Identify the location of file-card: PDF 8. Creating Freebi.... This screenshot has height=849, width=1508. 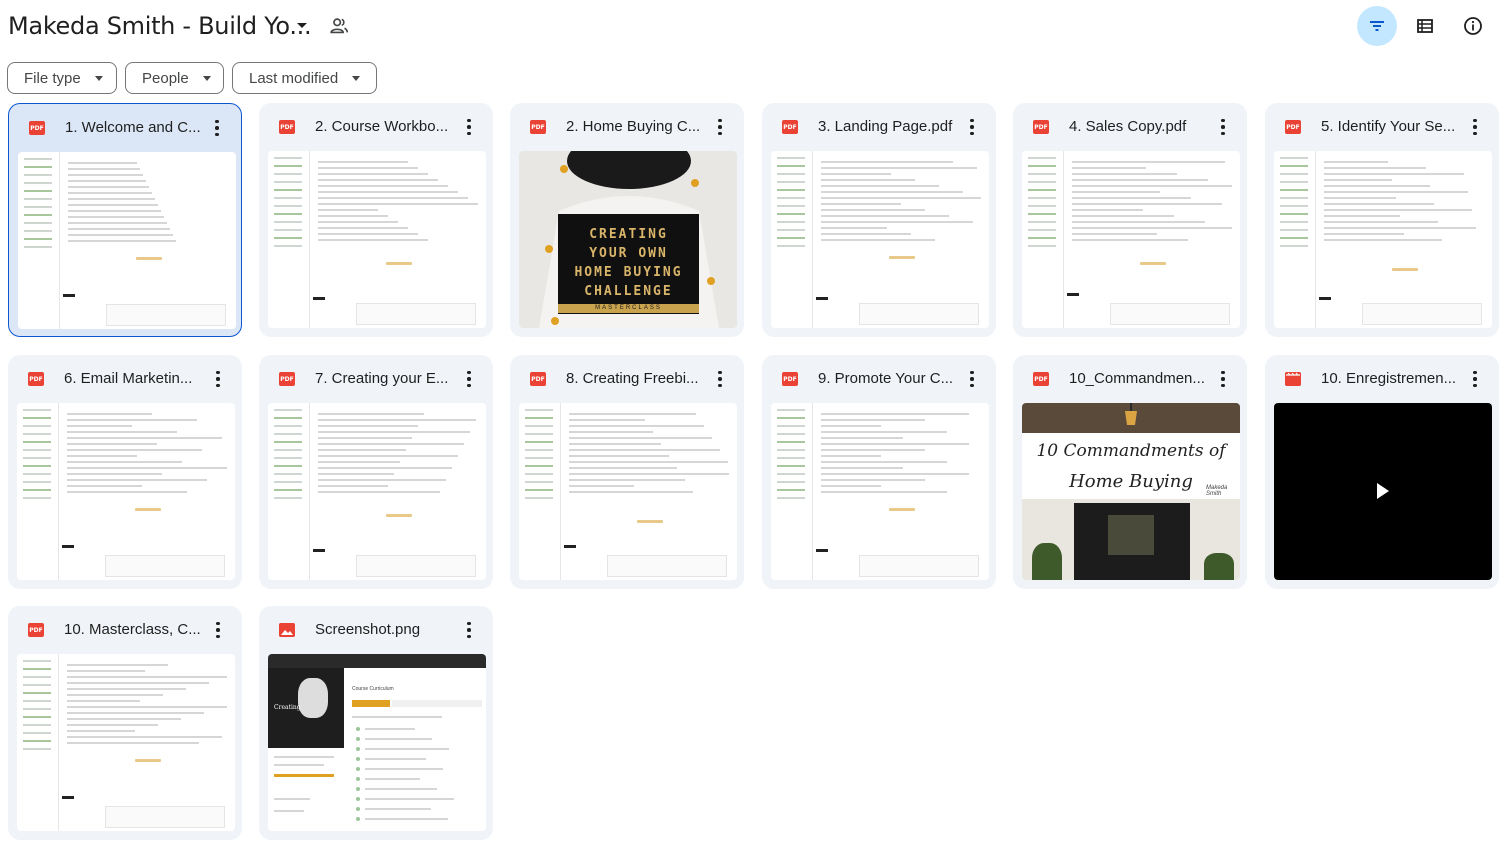
(627, 472).